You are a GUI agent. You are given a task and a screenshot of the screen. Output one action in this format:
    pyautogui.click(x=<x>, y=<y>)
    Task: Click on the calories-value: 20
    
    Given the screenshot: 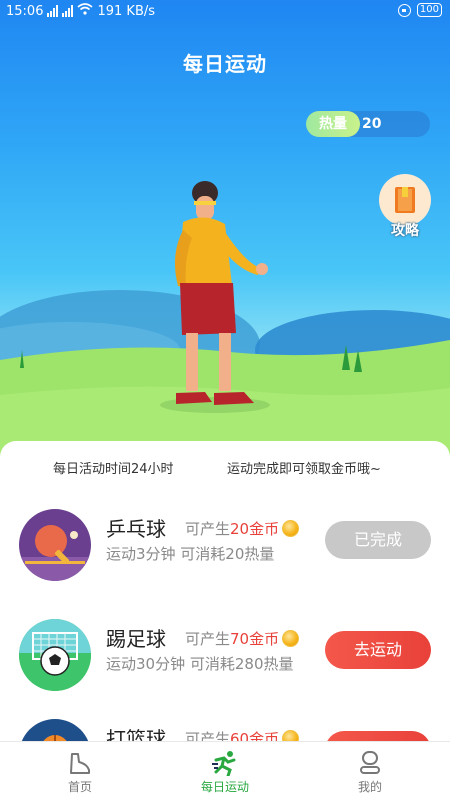 What is the action you would take?
    pyautogui.click(x=372, y=124)
    